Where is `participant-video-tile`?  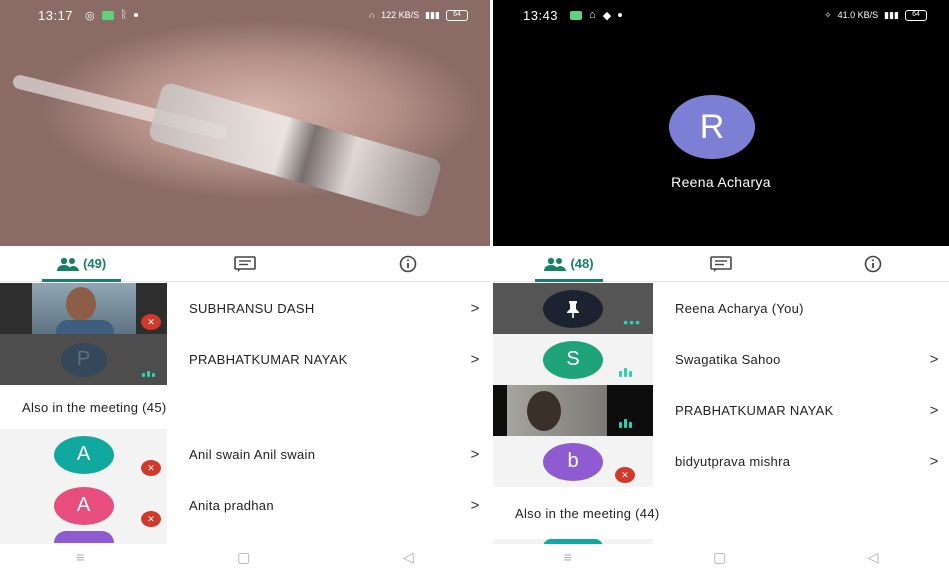 participant-video-tile is located at coordinates (573, 410).